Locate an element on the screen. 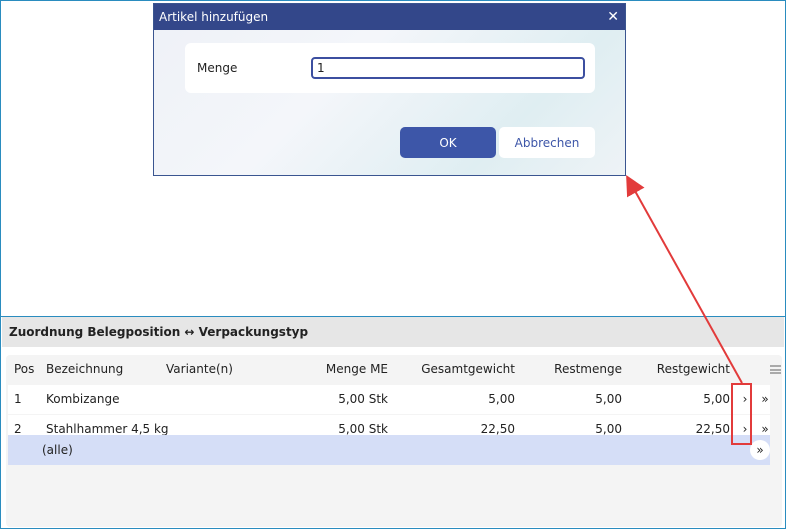 The height and width of the screenshot is (529, 786). cancel-button: Abbrechen is located at coordinates (547, 142).